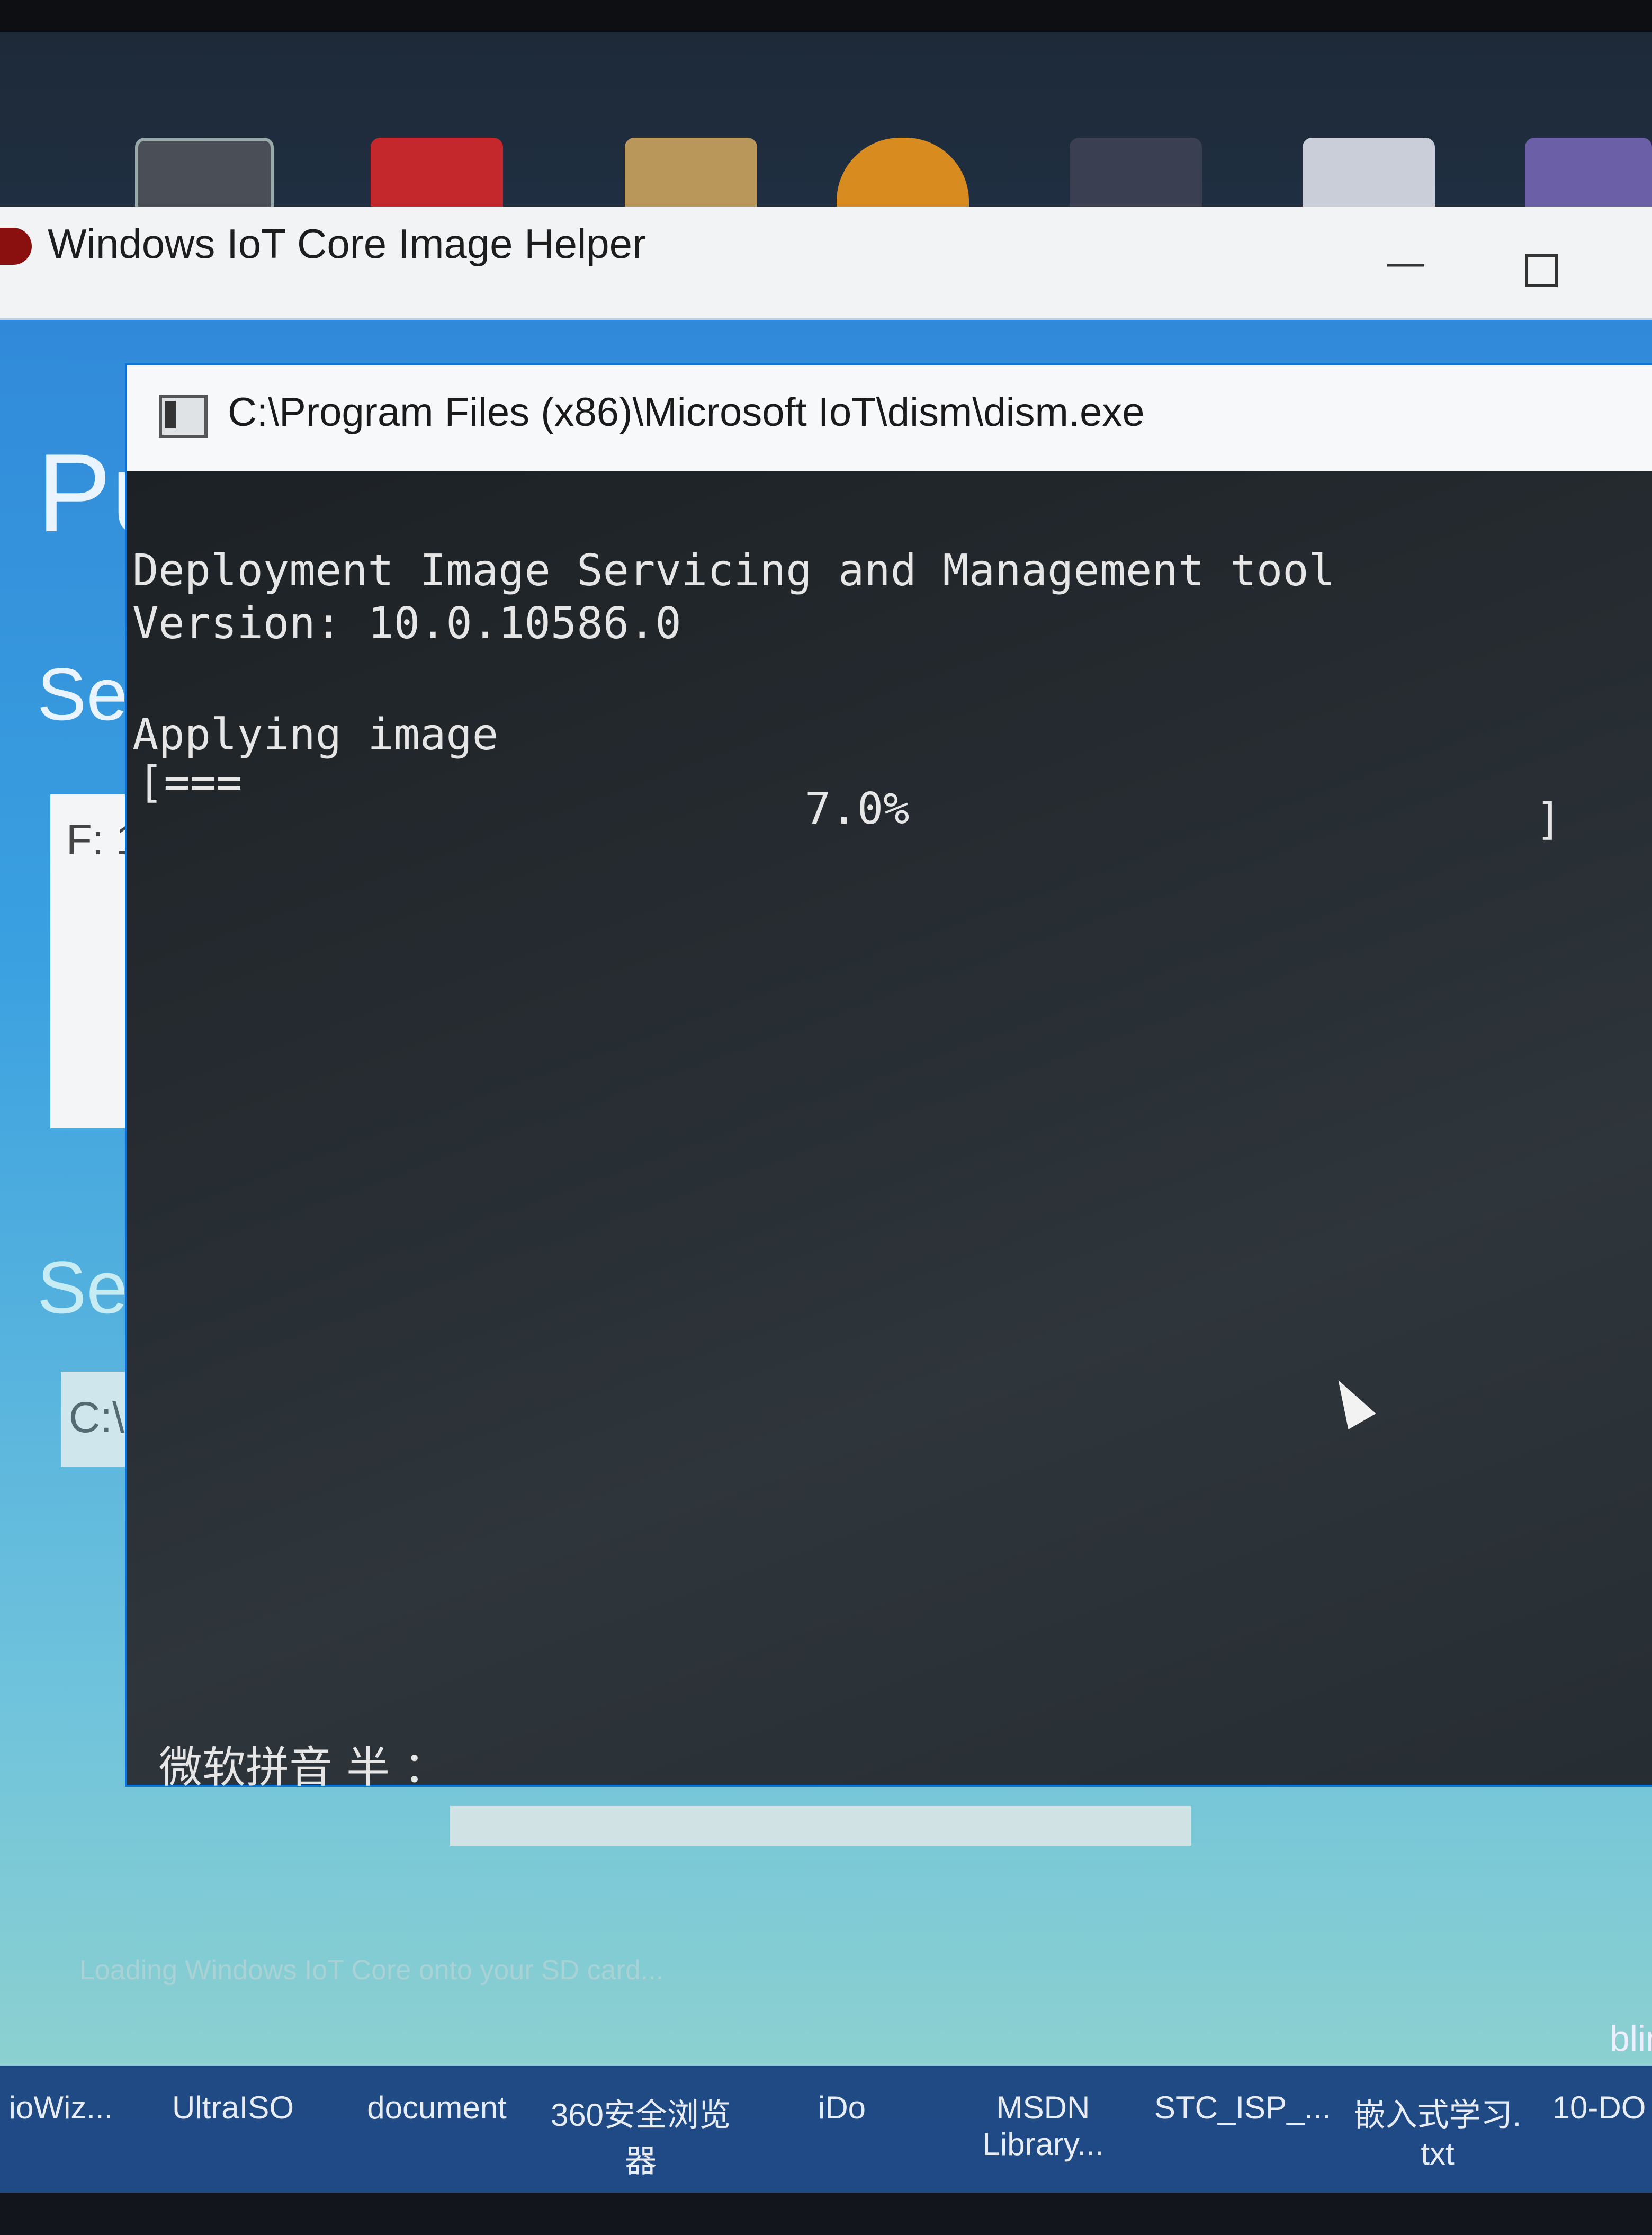 The height and width of the screenshot is (2235, 1652). Describe the element at coordinates (315, 735) in the screenshot. I see `console-line: Applying image` at that location.